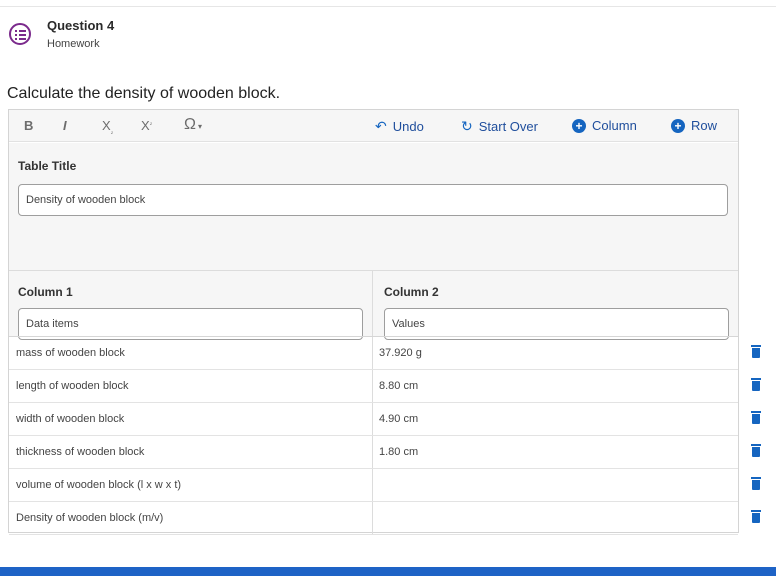  I want to click on column-1-label: Column 1, so click(45, 292).